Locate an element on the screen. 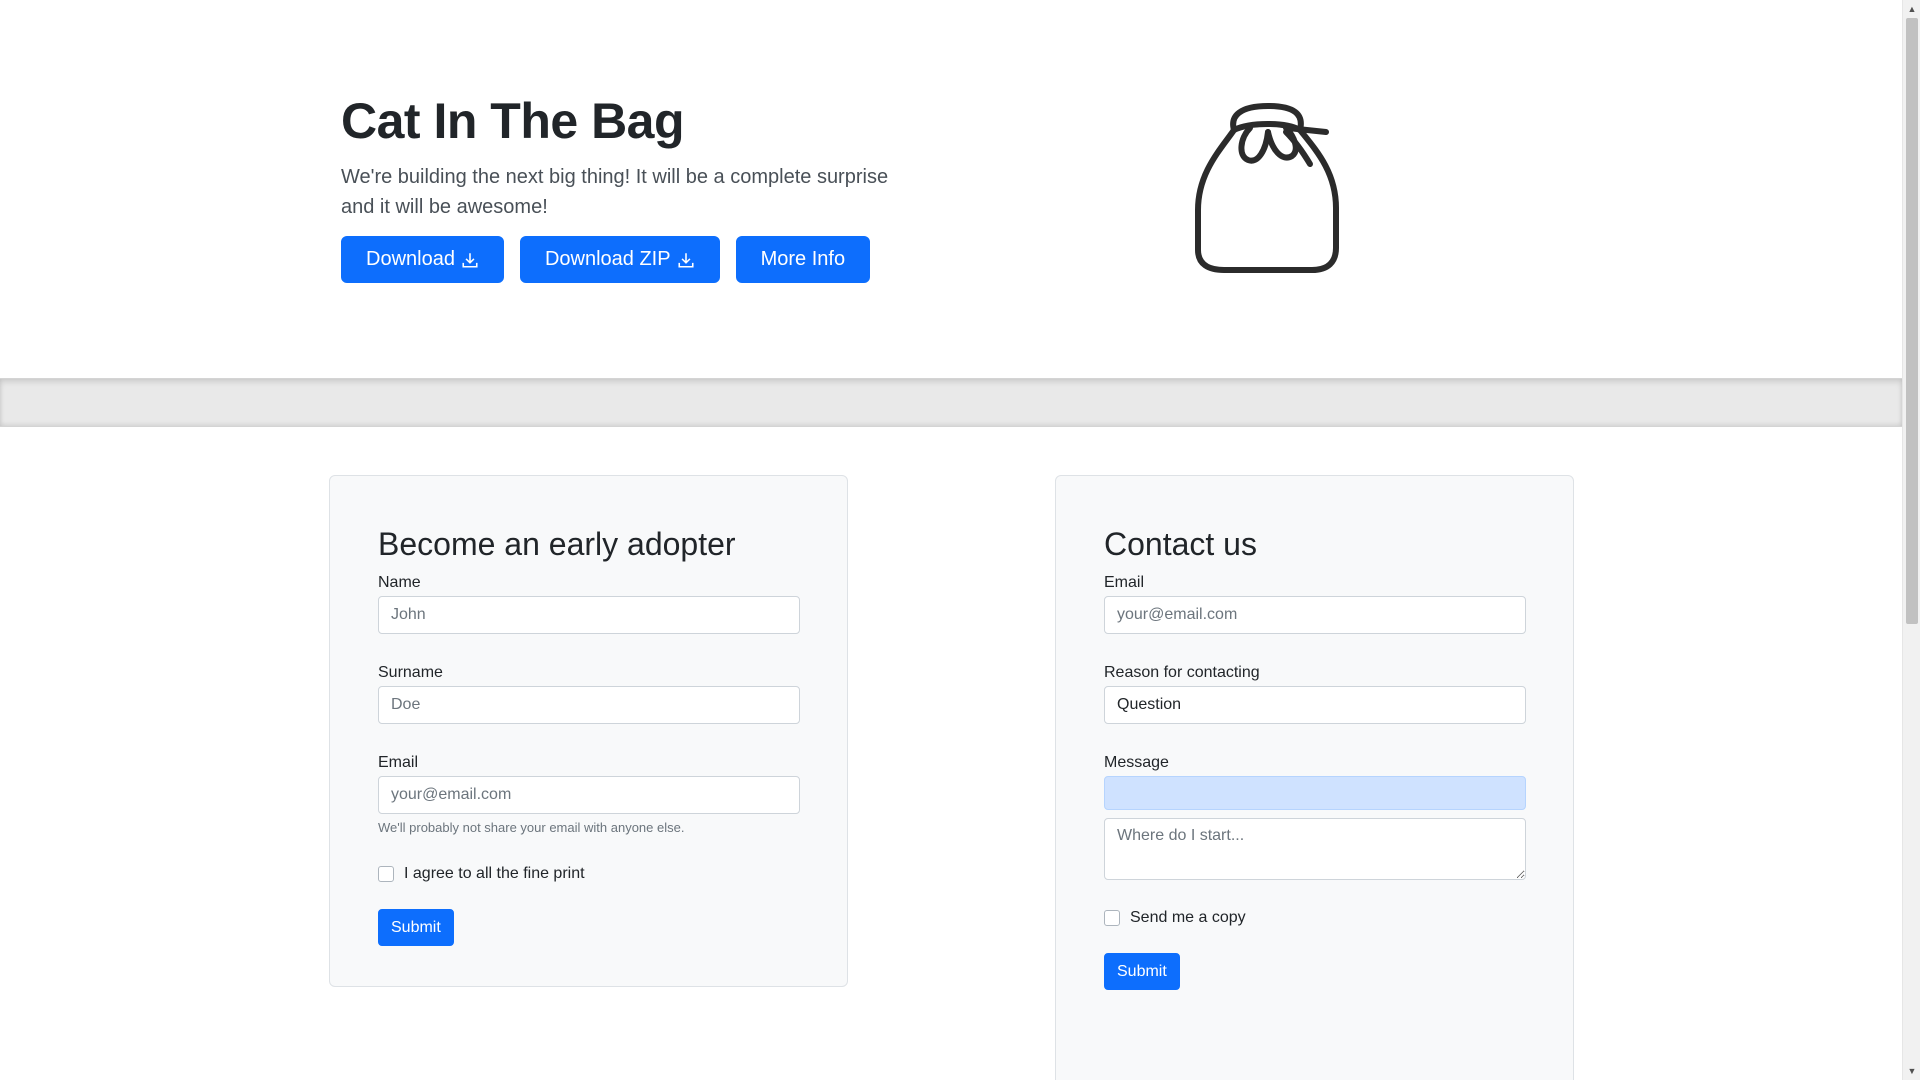 The width and height of the screenshot is (1920, 1080). agree-checkbox is located at coordinates (386, 874).